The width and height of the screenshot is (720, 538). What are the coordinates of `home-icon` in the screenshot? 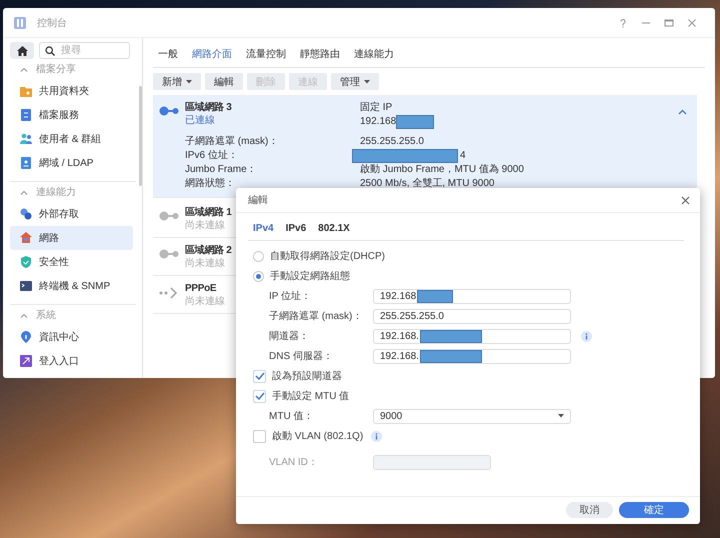 It's located at (22, 51).